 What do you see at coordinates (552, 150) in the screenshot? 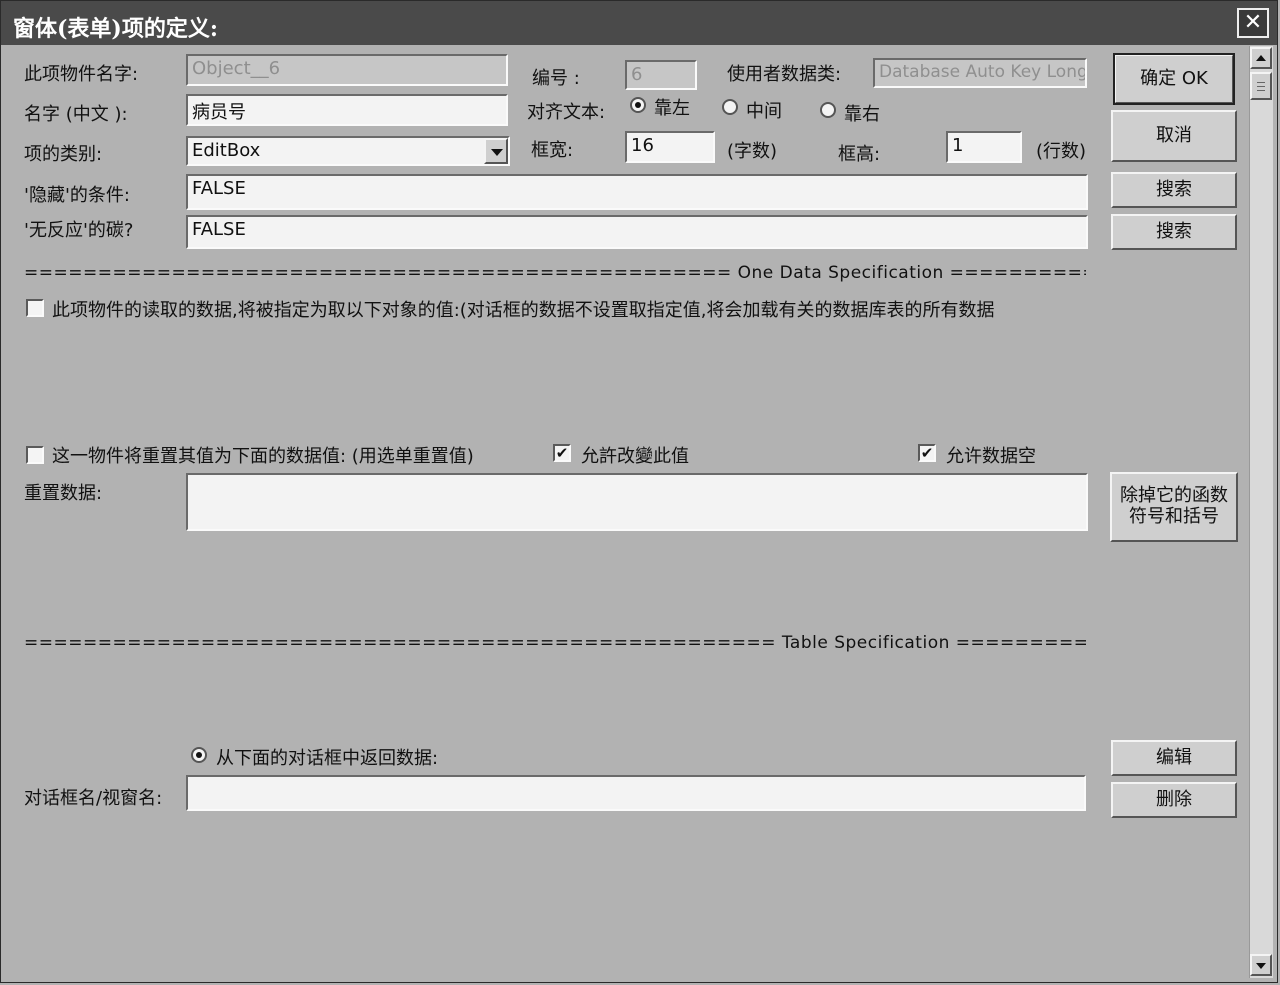
I see `box-width-label: 框宽:` at bounding box center [552, 150].